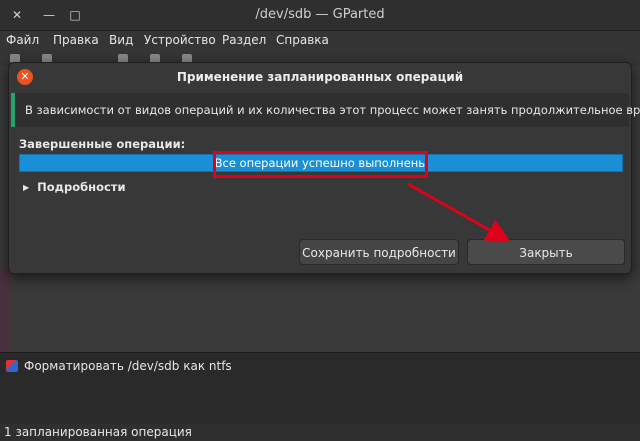 This screenshot has height=441, width=640. I want to click on details-label: Подробности, so click(81, 187).